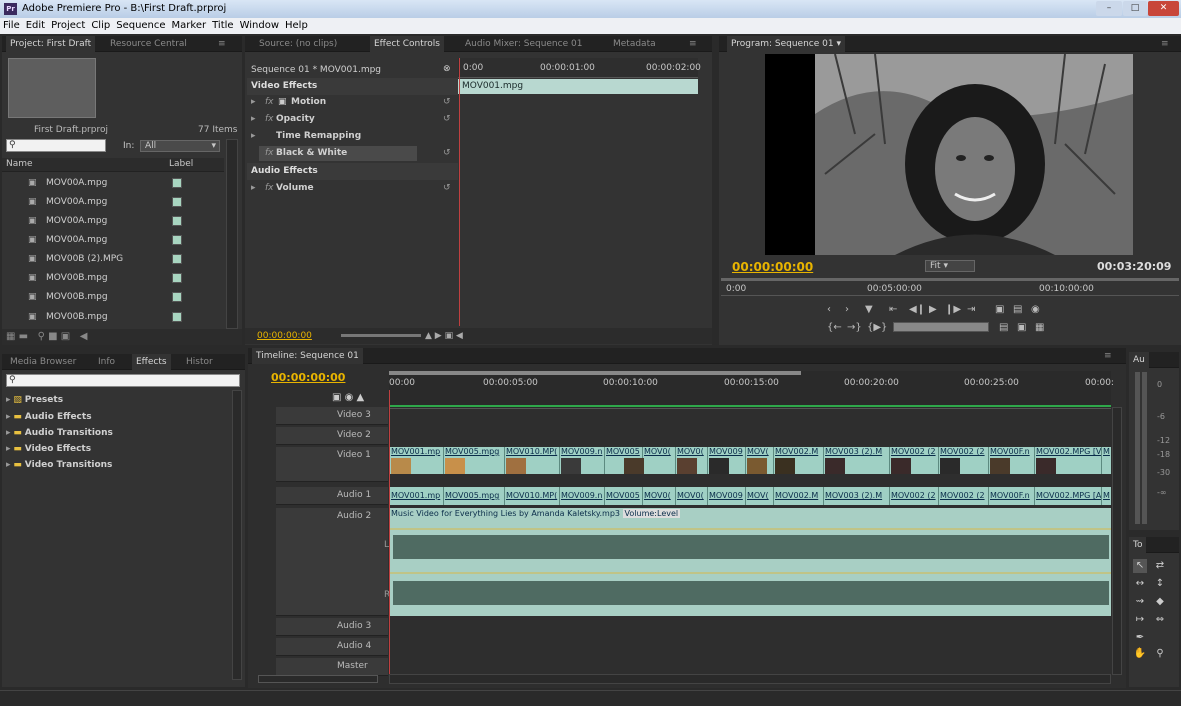 This screenshot has height=706, width=1181. Describe the element at coordinates (296, 26) in the screenshot. I see `menu-help: Help` at that location.